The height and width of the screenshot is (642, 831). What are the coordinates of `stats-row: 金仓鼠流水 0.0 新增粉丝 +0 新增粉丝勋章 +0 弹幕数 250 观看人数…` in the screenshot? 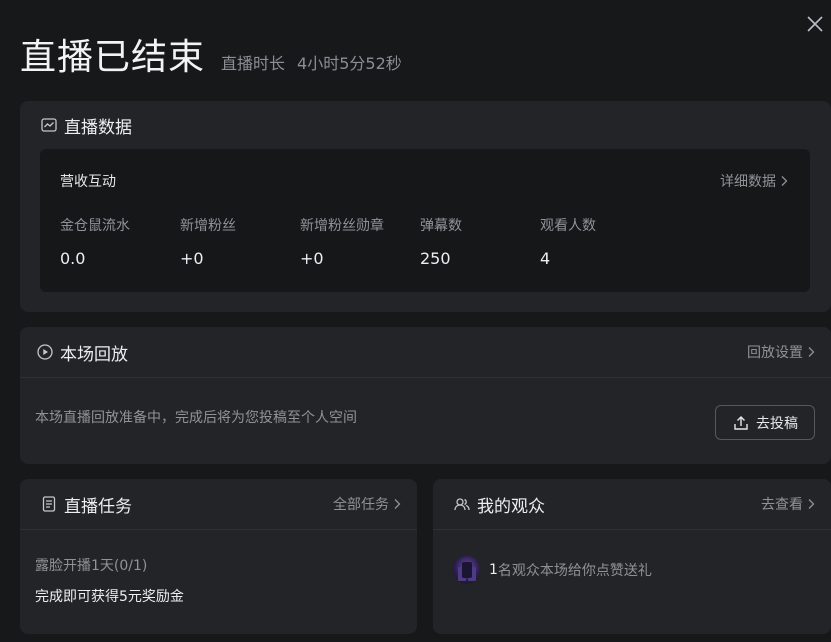 It's located at (360, 241).